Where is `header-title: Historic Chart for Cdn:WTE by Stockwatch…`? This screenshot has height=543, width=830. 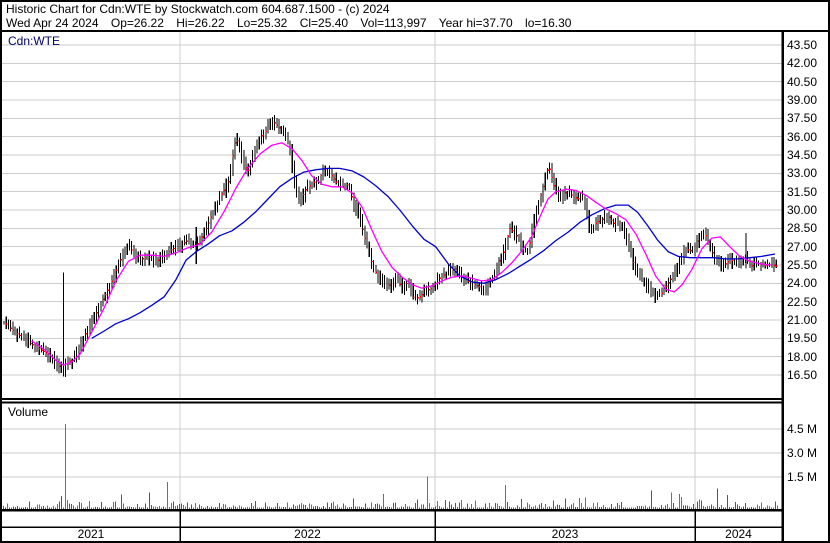 header-title: Historic Chart for Cdn:WTE by Stockwatch… is located at coordinates (198, 9).